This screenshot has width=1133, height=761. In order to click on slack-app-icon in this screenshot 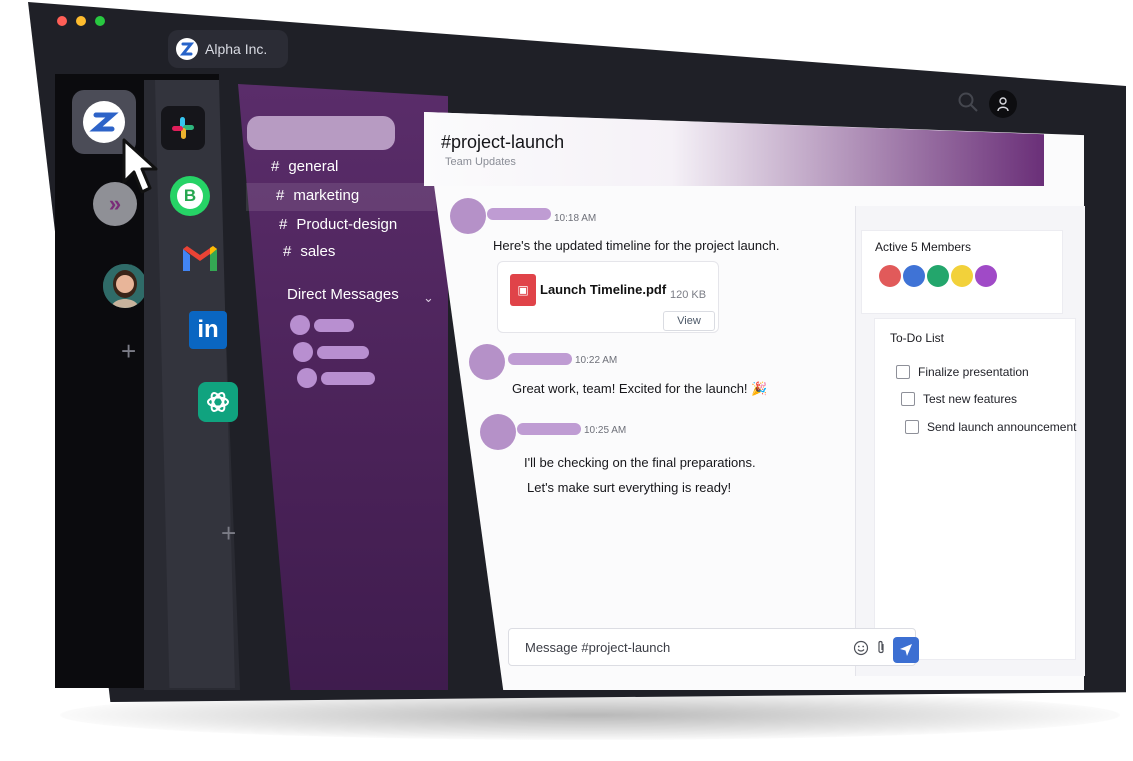, I will do `click(183, 128)`.